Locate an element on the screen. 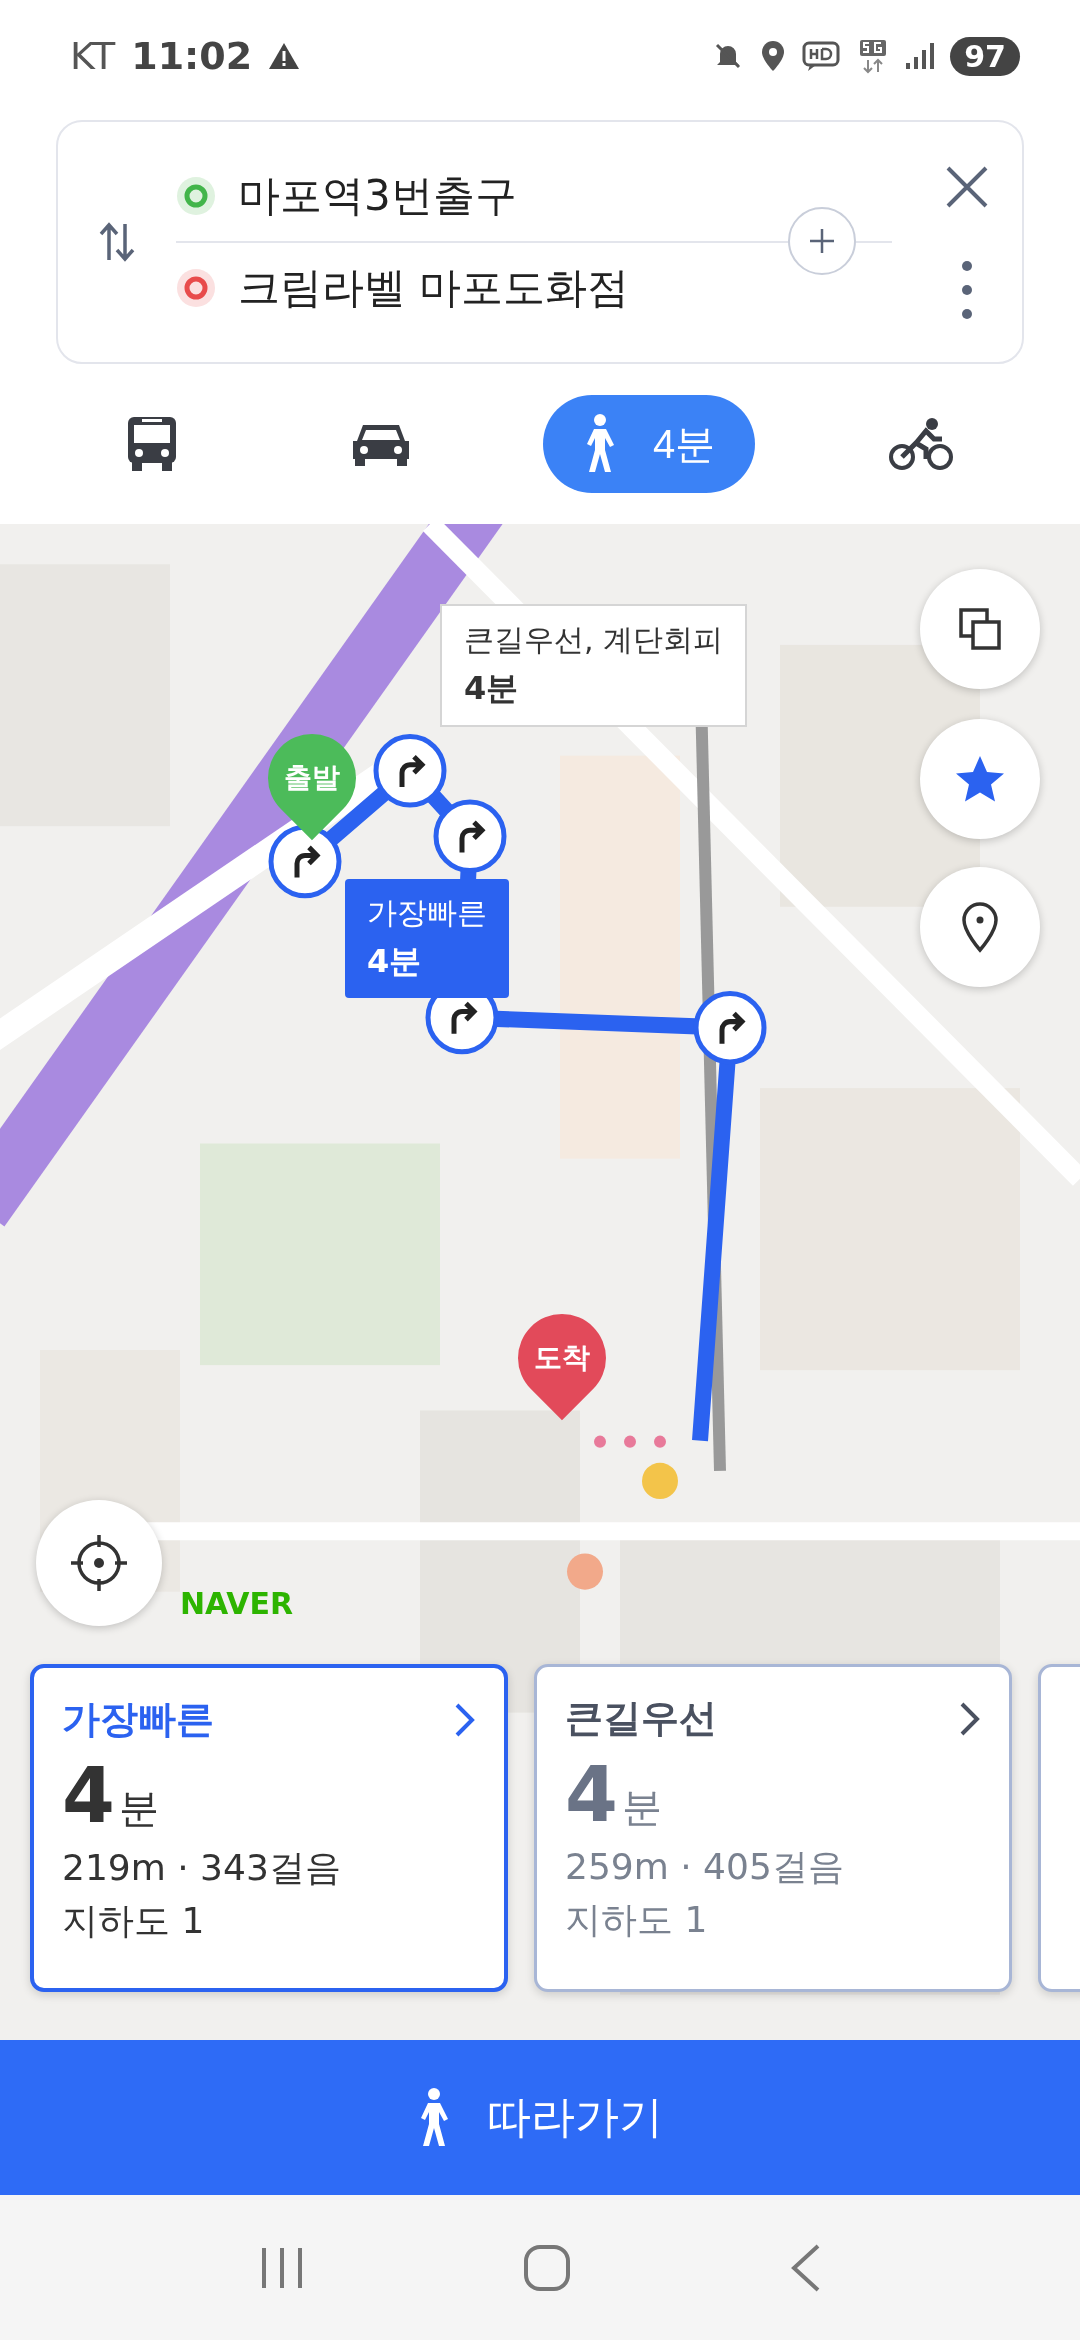  bicycle-icon is located at coordinates (920, 444).